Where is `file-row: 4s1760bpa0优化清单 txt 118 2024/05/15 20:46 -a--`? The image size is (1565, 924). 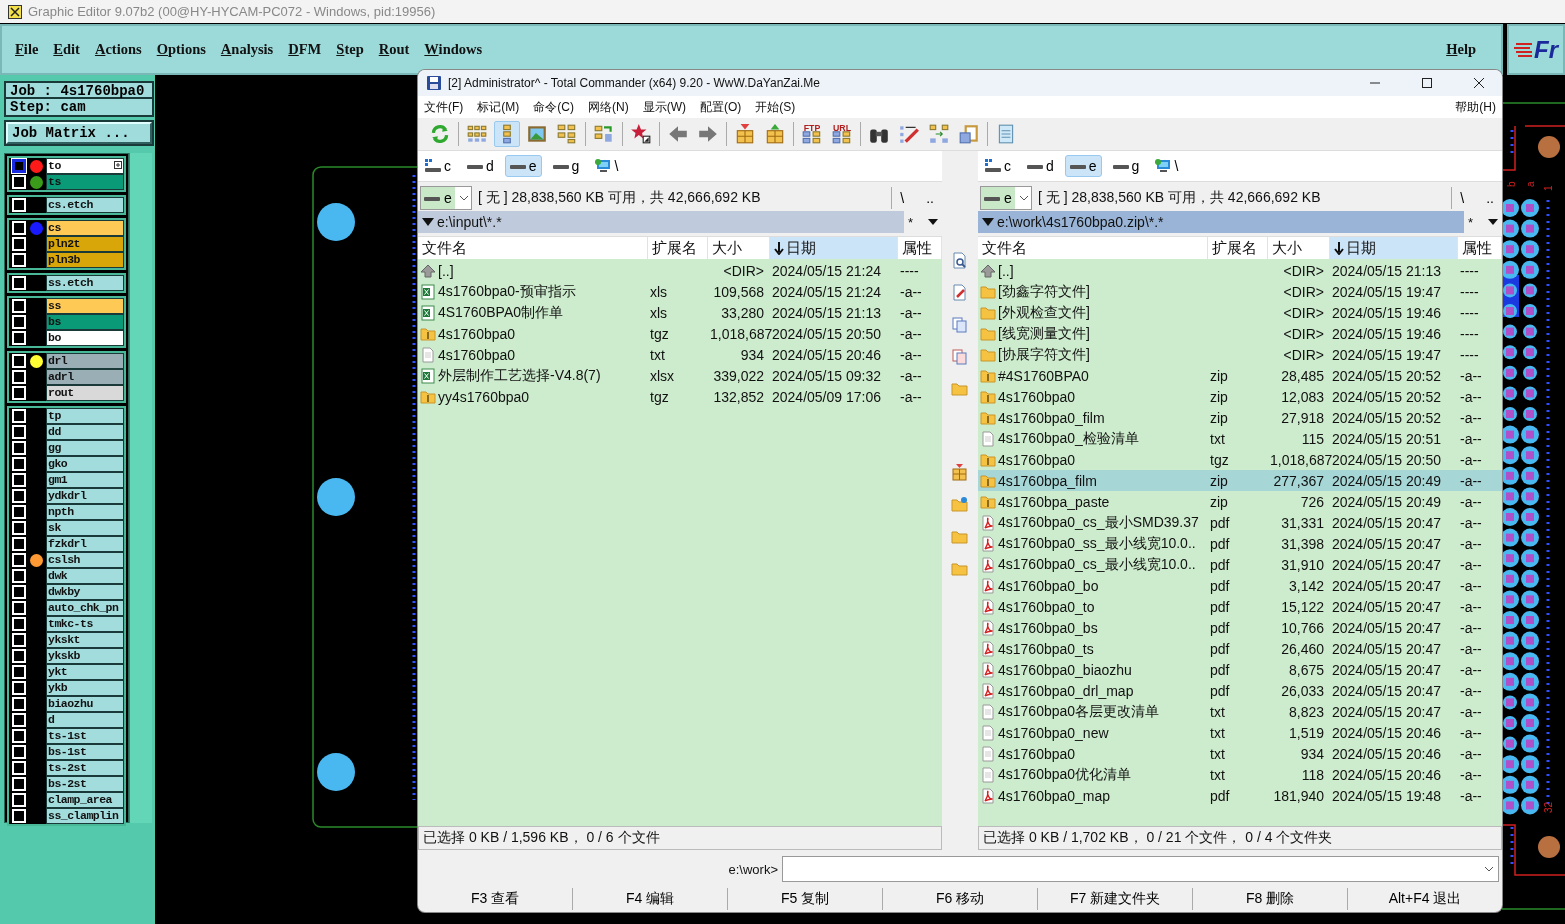 file-row: 4s1760bpa0优化清单 txt 118 2024/05/15 20:46 -a-- is located at coordinates (1240, 774).